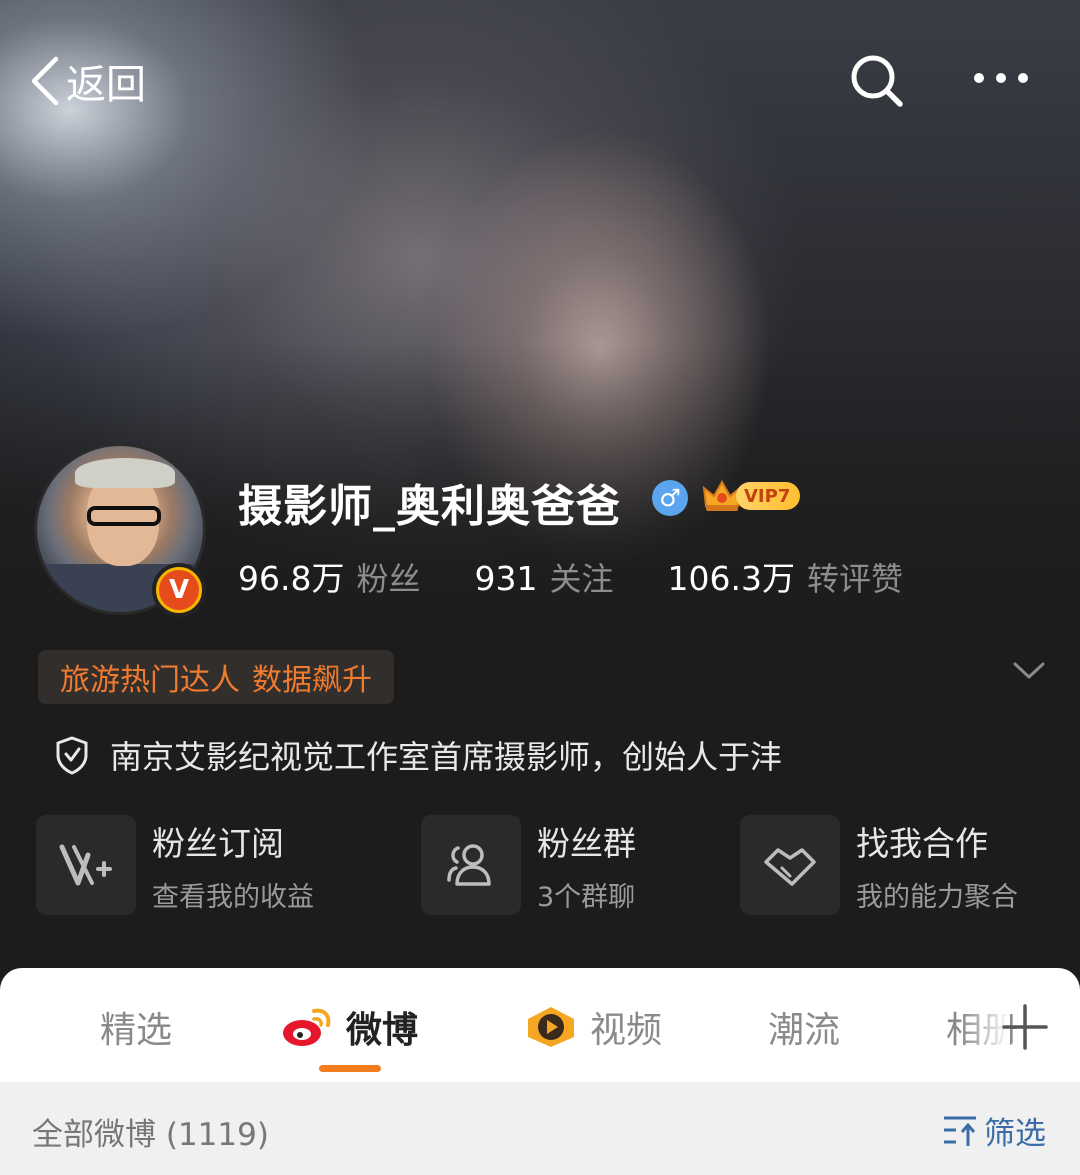  Describe the element at coordinates (877, 83) in the screenshot. I see `search-icon` at that location.